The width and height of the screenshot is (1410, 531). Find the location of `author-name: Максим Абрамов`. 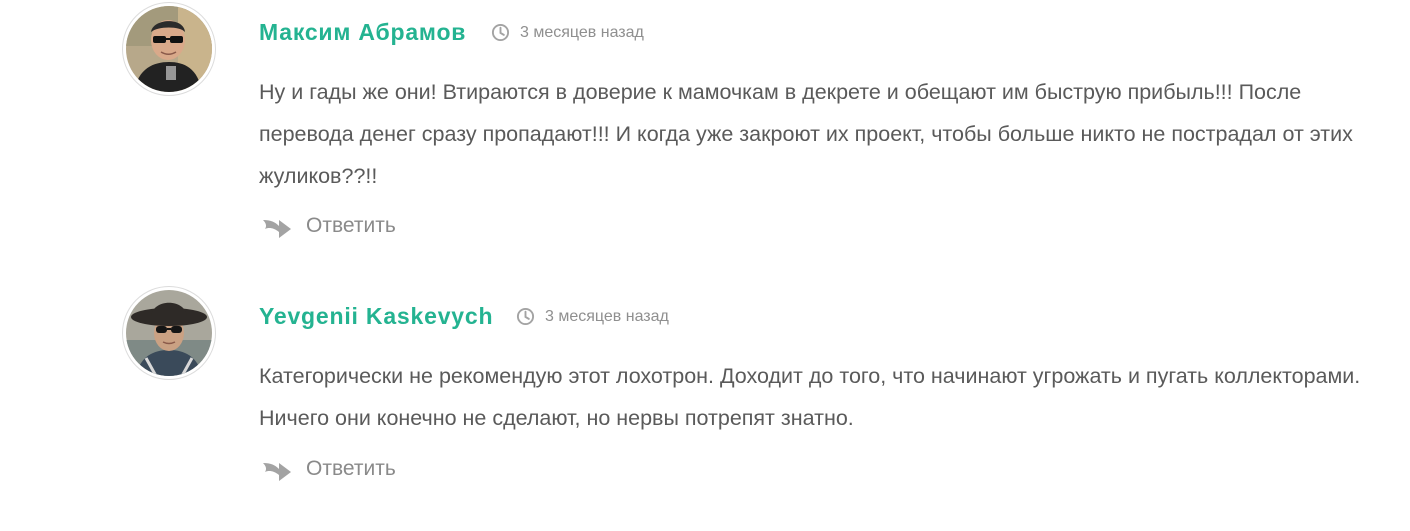

author-name: Максим Абрамов is located at coordinates (362, 32).